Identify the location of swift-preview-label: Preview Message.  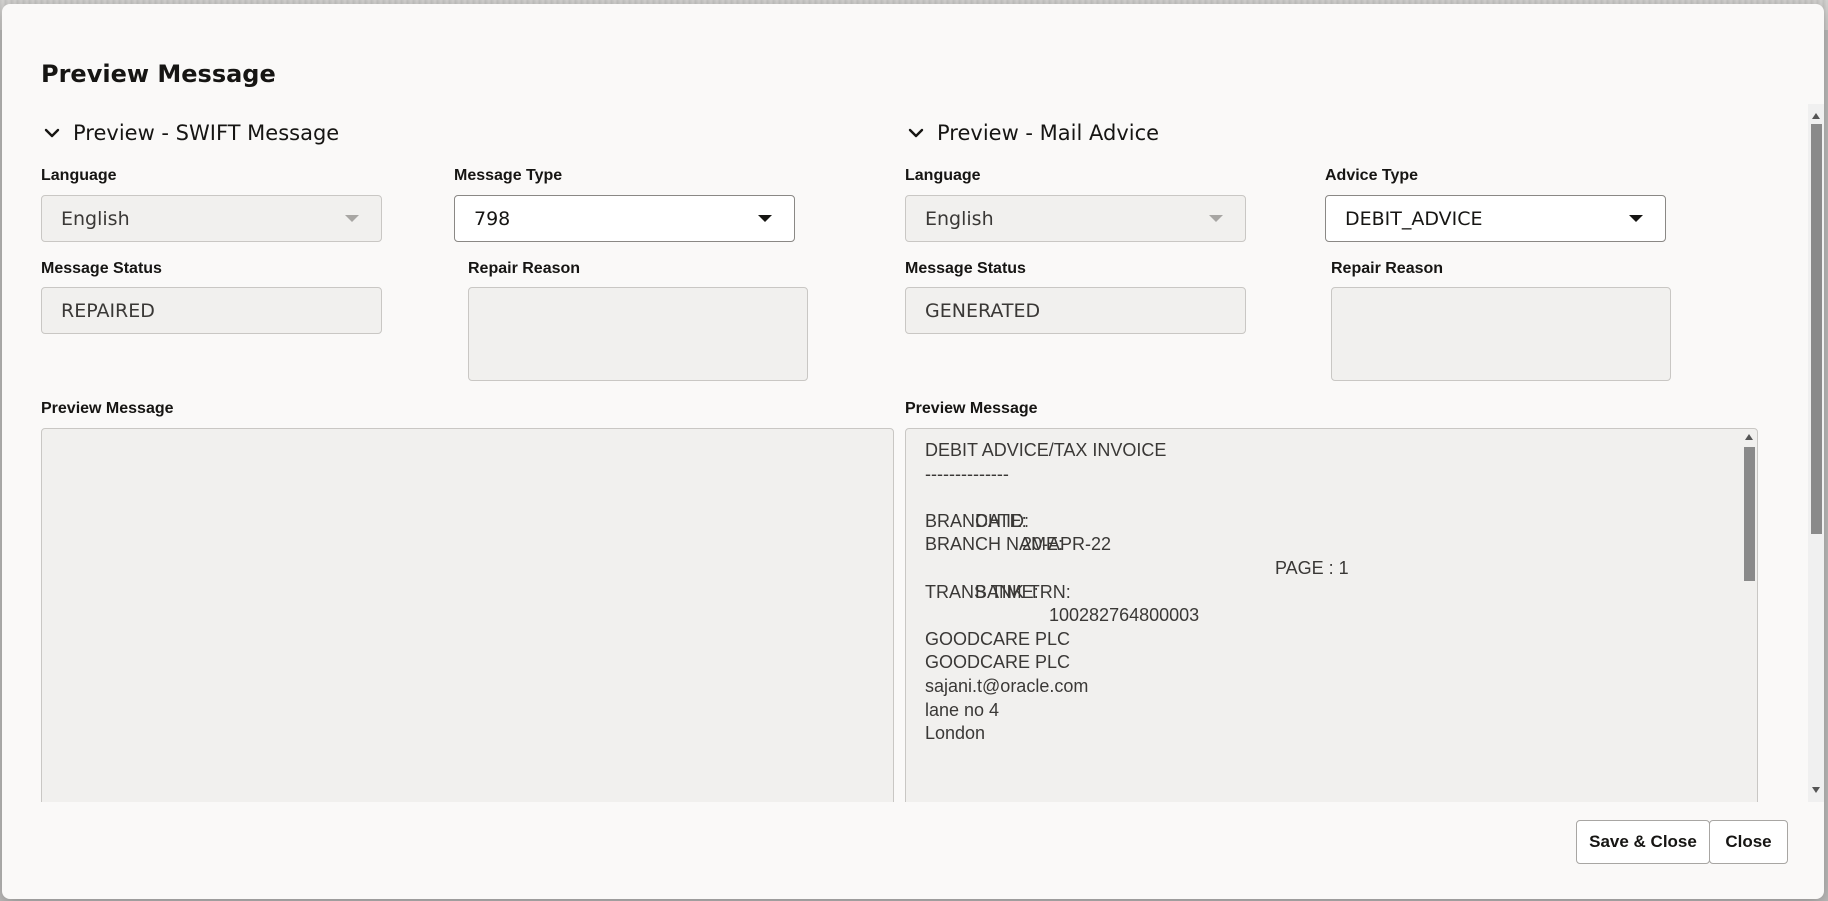
(107, 408).